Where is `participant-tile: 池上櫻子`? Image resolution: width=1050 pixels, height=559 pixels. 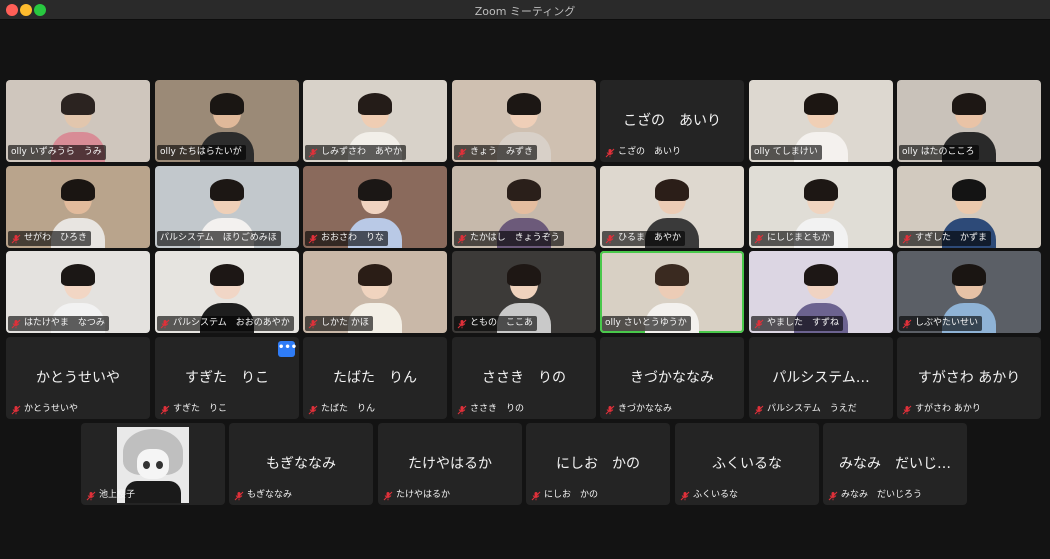
participant-tile: 池上櫻子 is located at coordinates (153, 464).